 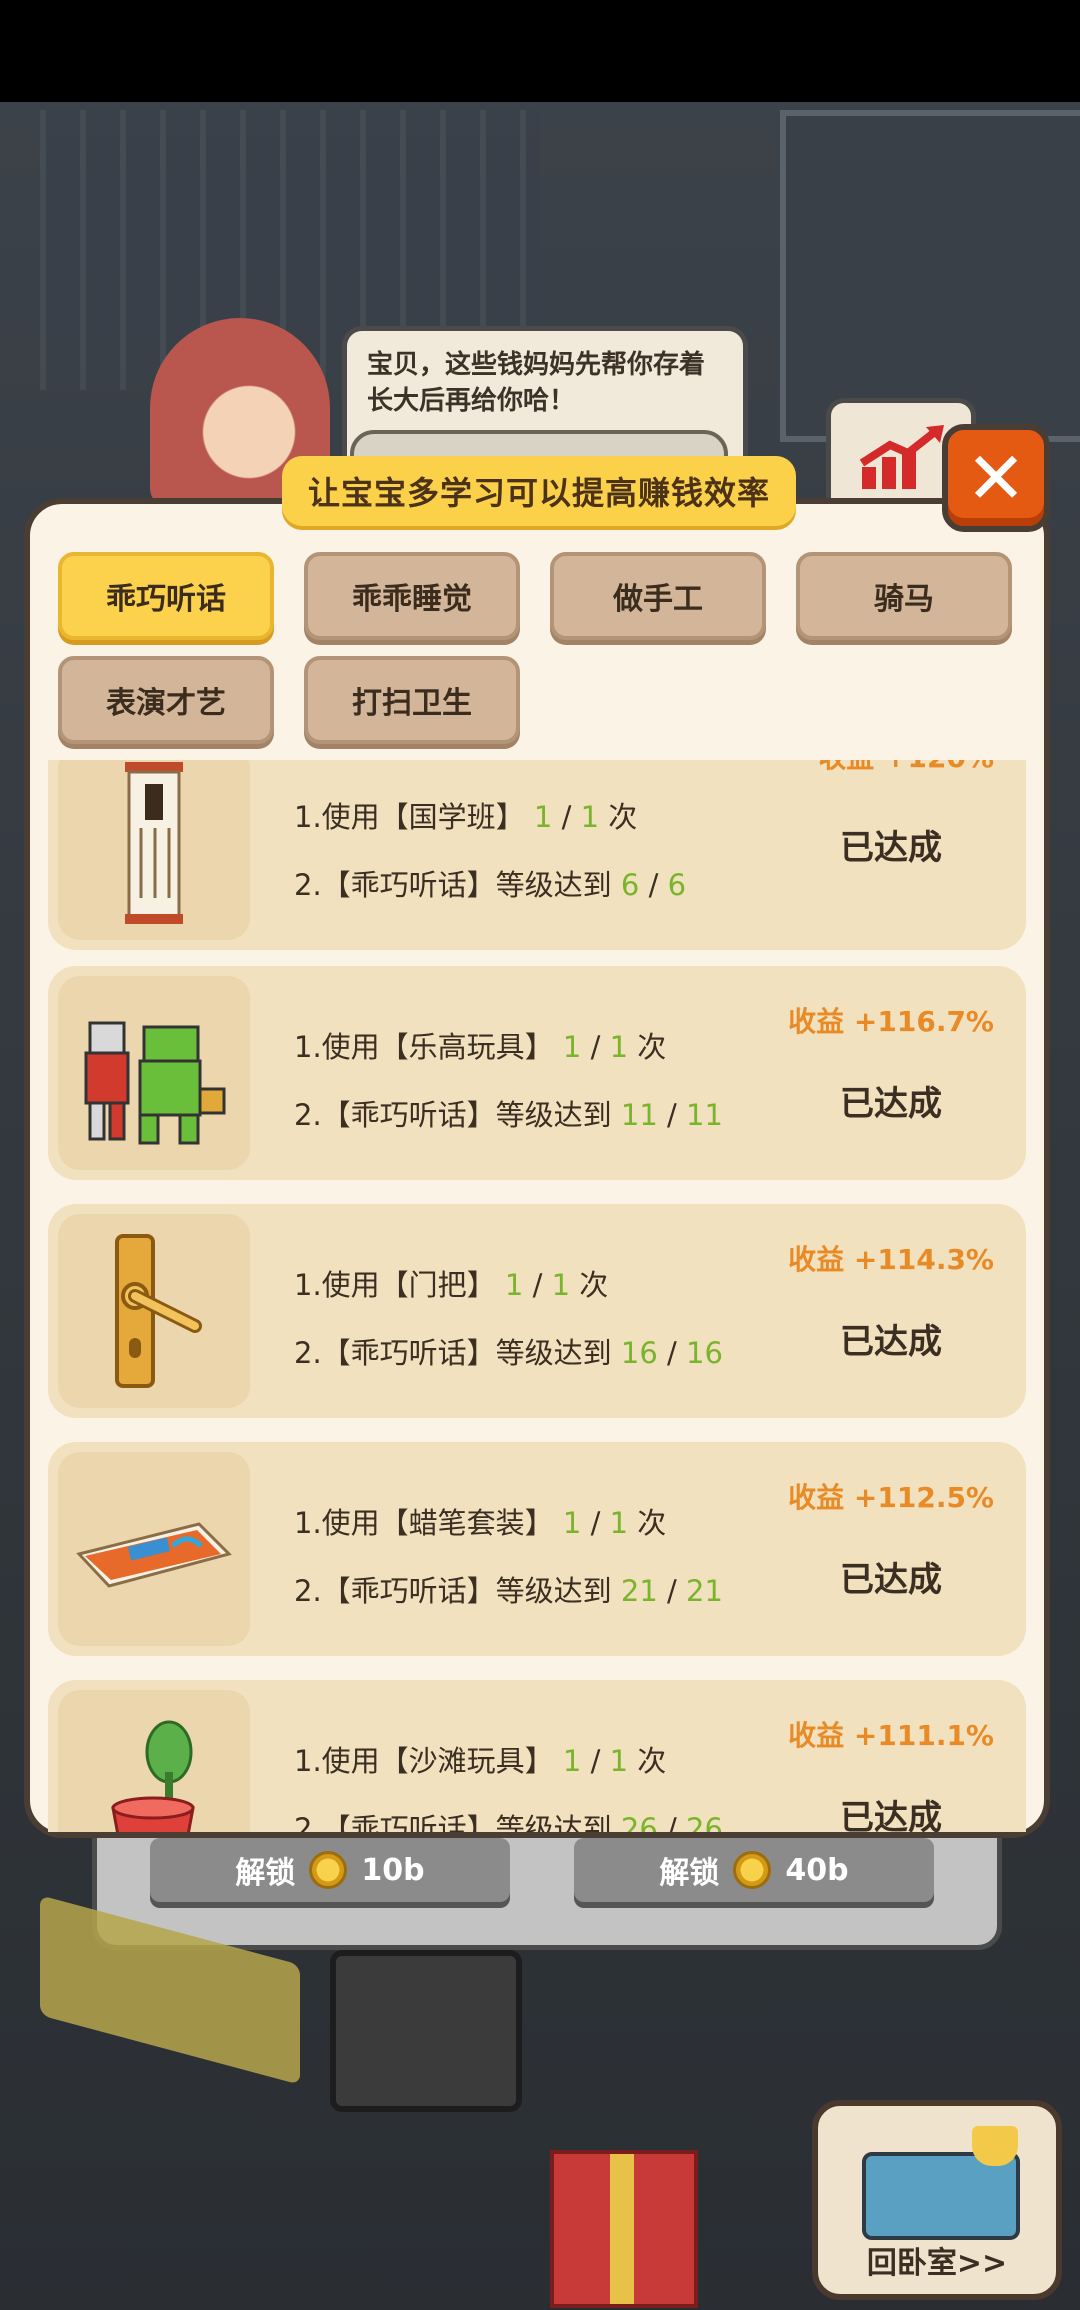 I want to click on reward-text: 收益 +116.7%, so click(x=891, y=1021).